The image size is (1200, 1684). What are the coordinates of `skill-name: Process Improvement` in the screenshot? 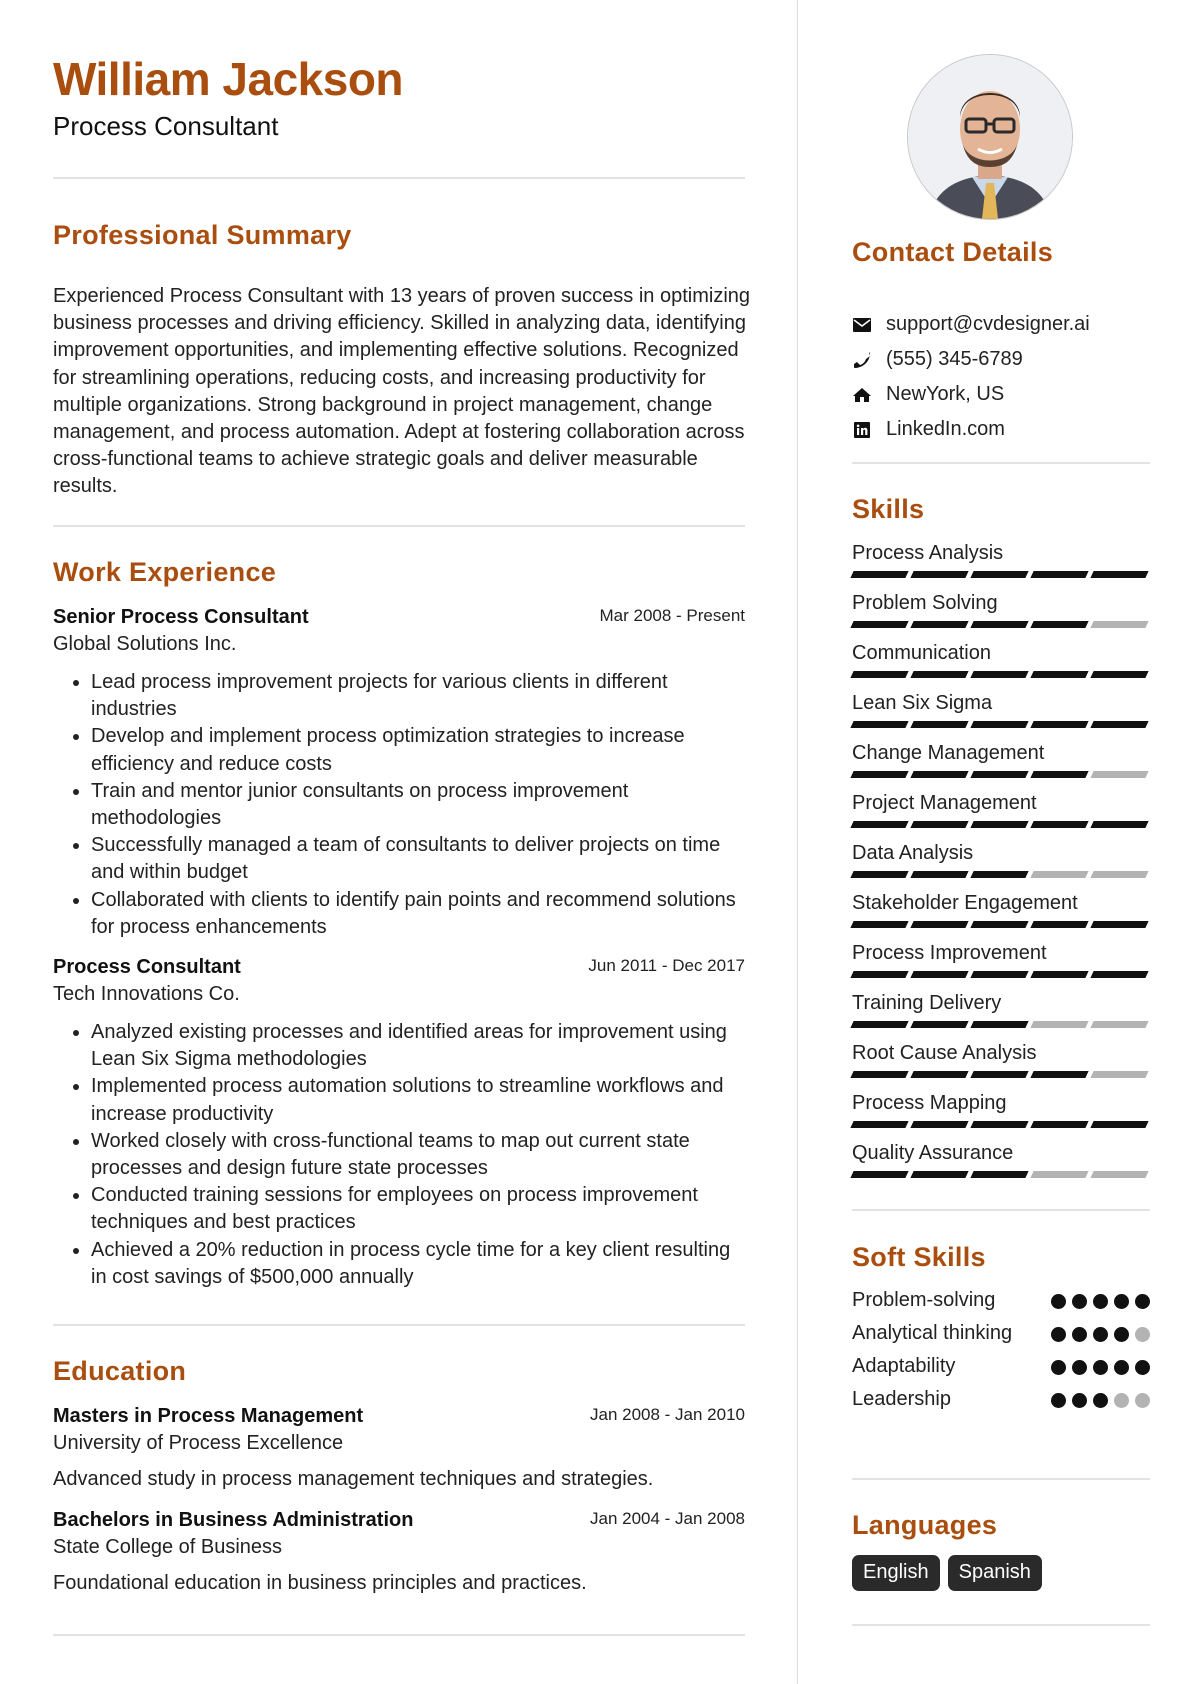 It's located at (949, 953).